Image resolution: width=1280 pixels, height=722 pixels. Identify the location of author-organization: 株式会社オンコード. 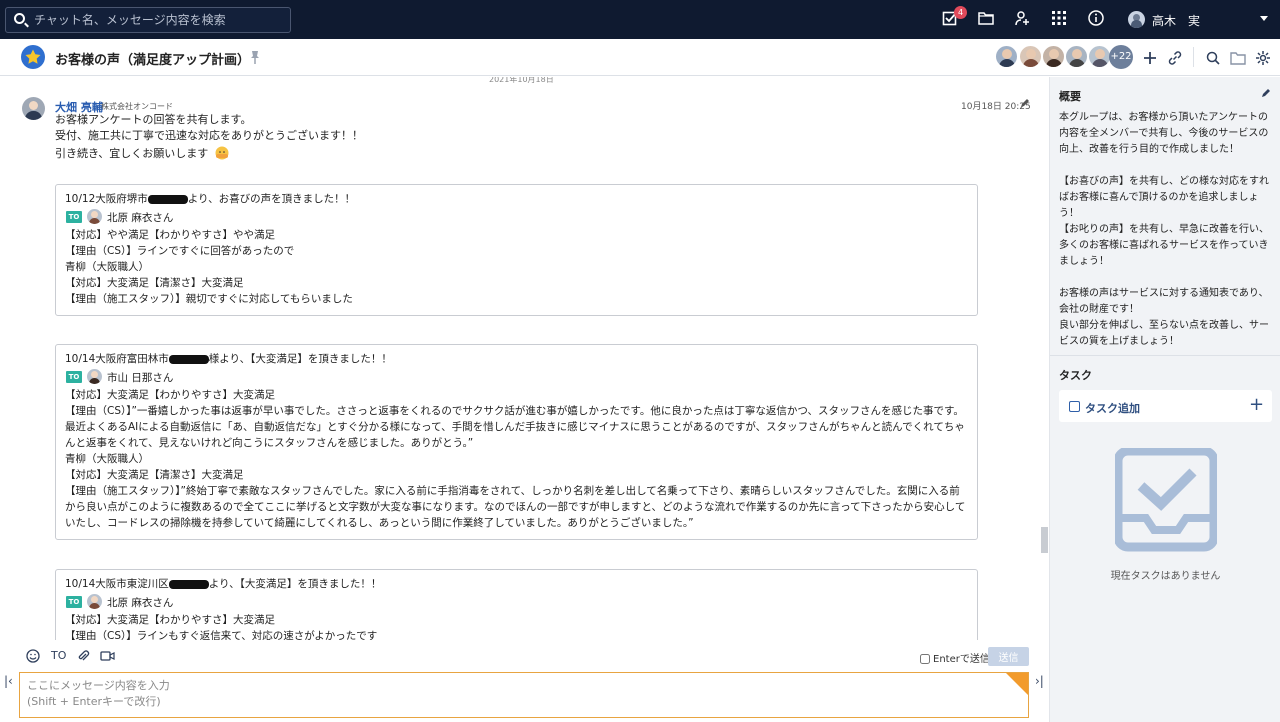
(137, 106).